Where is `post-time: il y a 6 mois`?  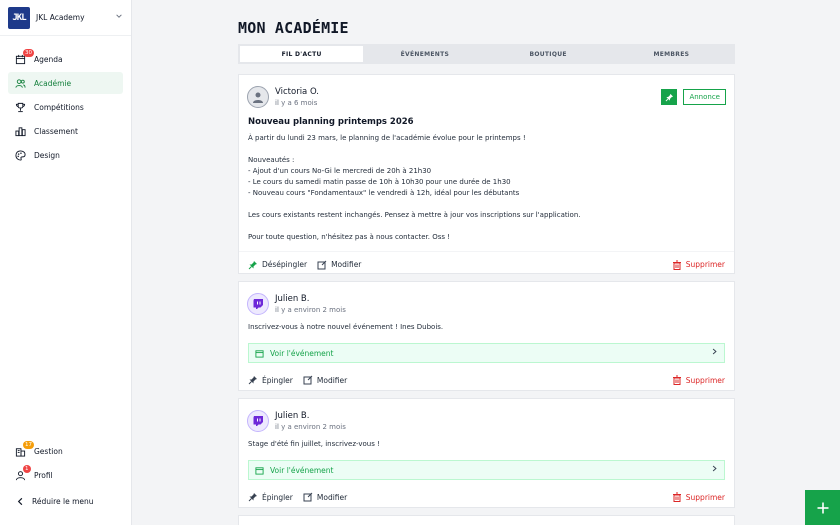
post-time: il y a 6 mois is located at coordinates (296, 103).